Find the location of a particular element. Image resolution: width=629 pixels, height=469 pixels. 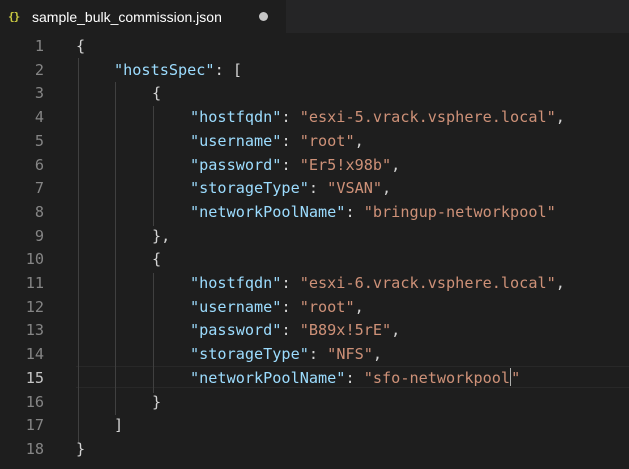

json-punctuation: }, is located at coordinates (161, 235).